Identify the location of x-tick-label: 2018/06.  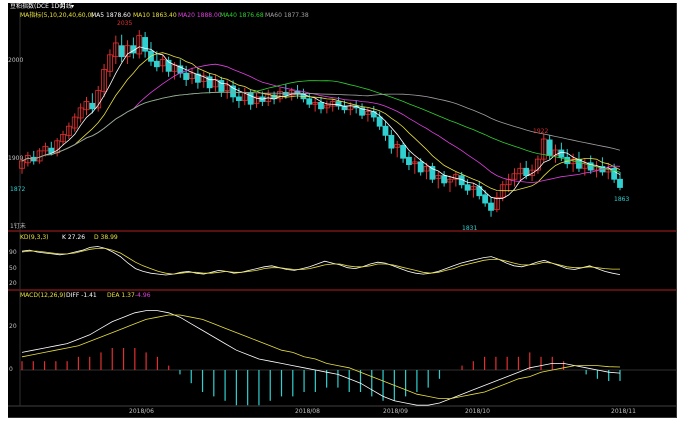
(141, 411).